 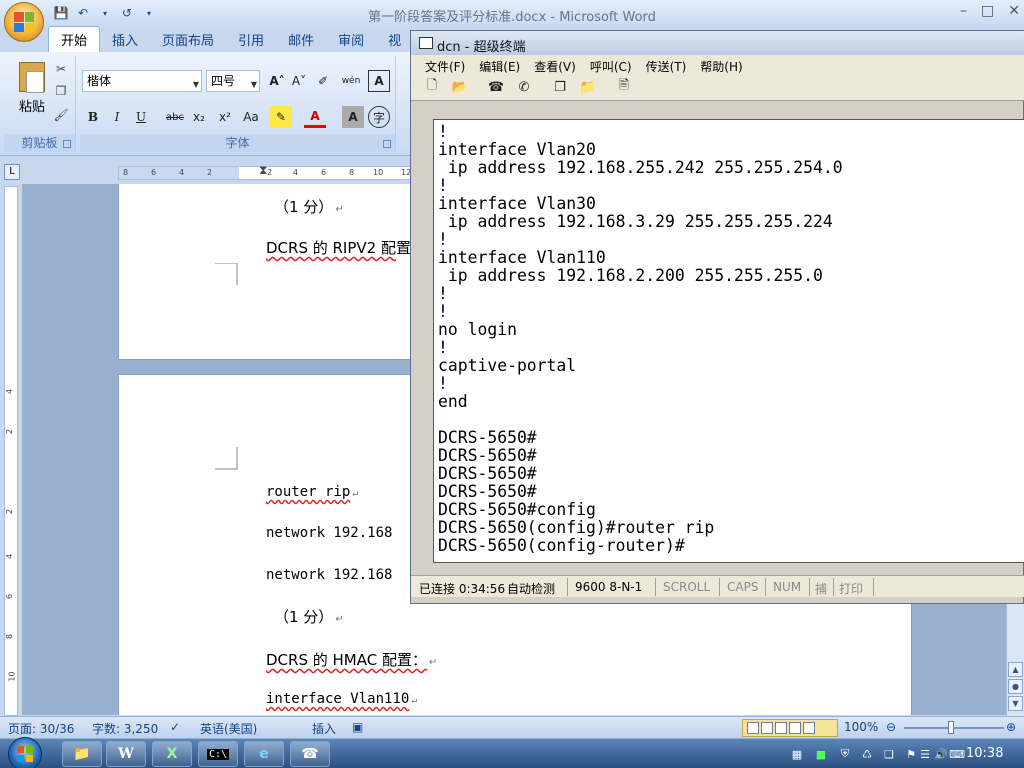 What do you see at coordinates (301, 39) in the screenshot?
I see `tab-mailings: 邮件` at bounding box center [301, 39].